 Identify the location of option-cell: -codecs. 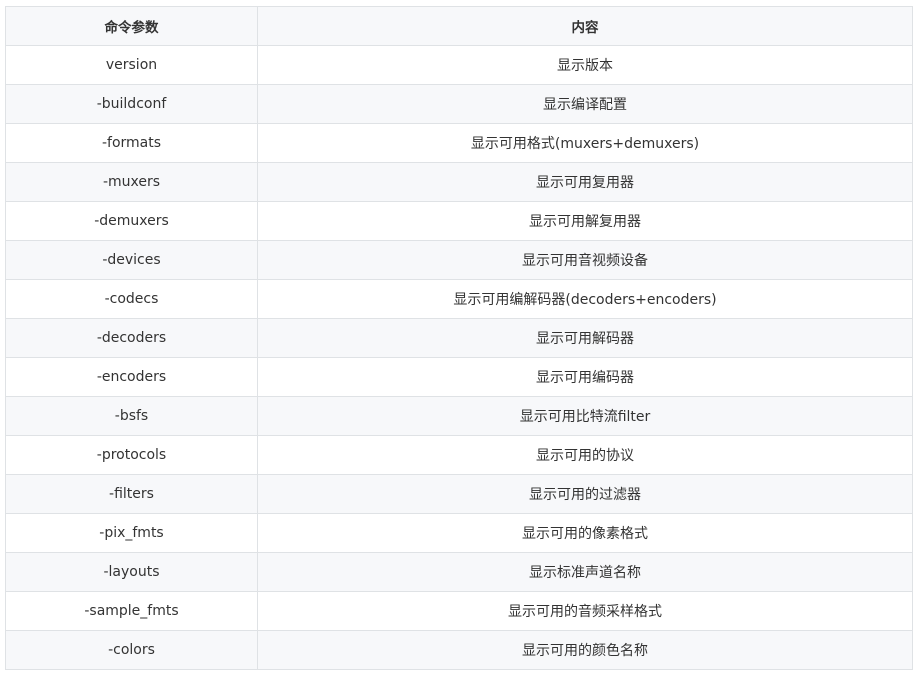
(131, 299).